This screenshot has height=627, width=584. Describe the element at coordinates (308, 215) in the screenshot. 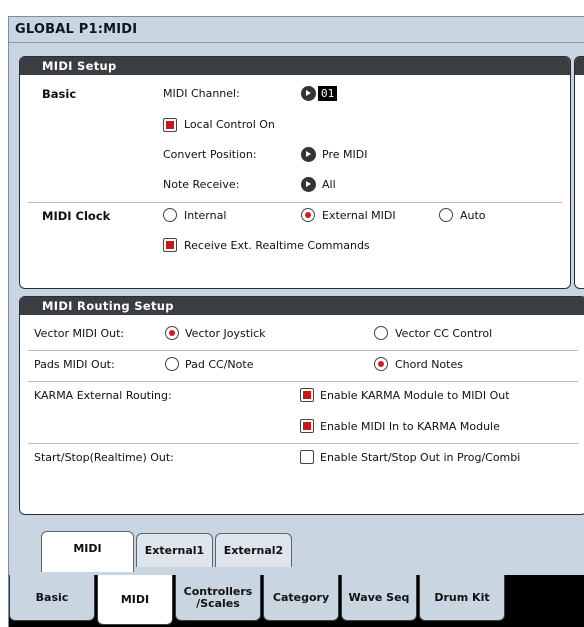

I see `clock-external-midi-radio` at that location.